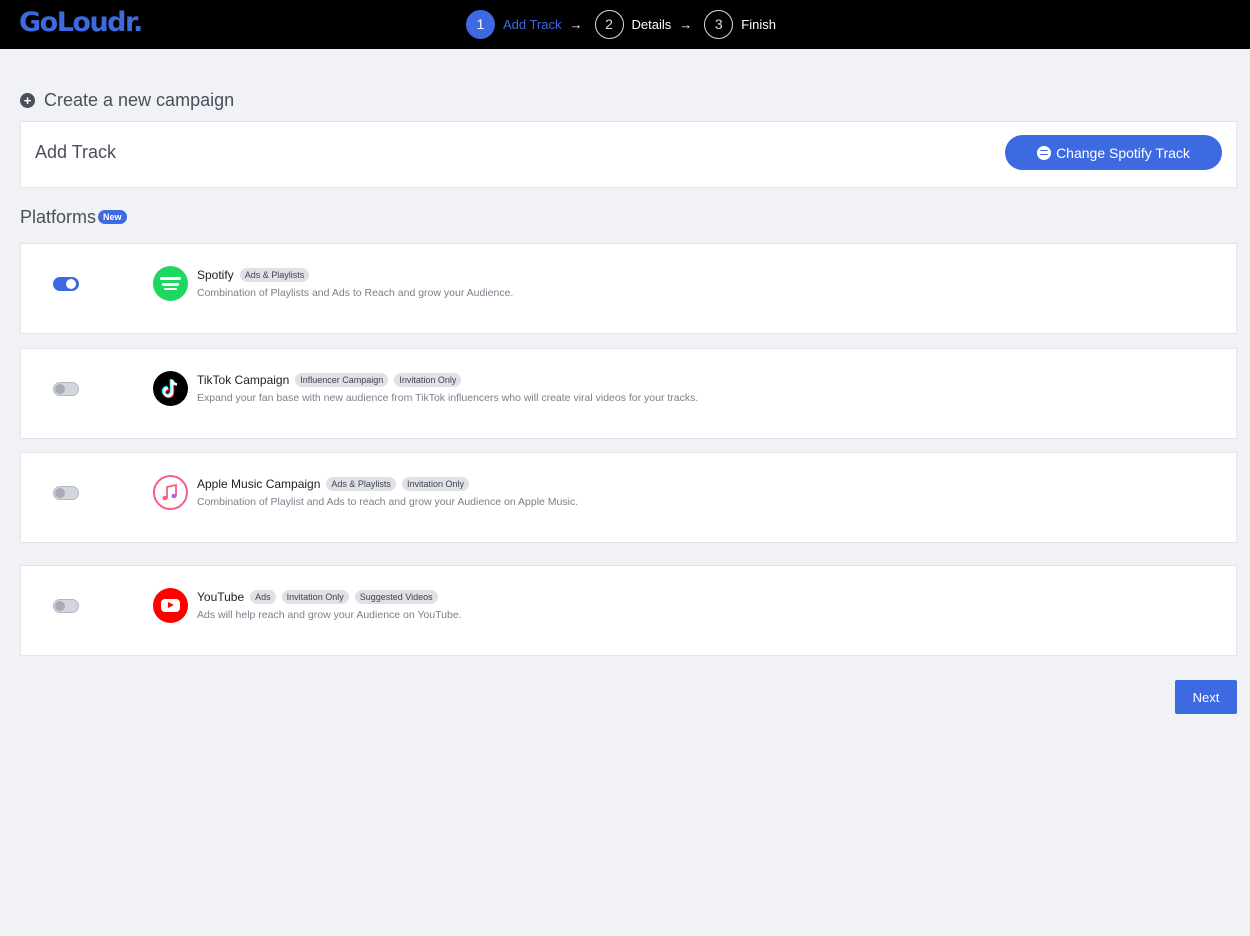  What do you see at coordinates (628, 154) in the screenshot?
I see `add-track-card: Add Track Change Spotify Track` at bounding box center [628, 154].